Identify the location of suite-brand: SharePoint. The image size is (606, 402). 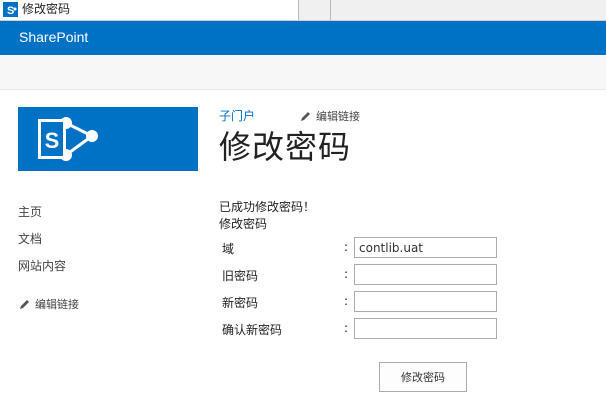
(53, 37).